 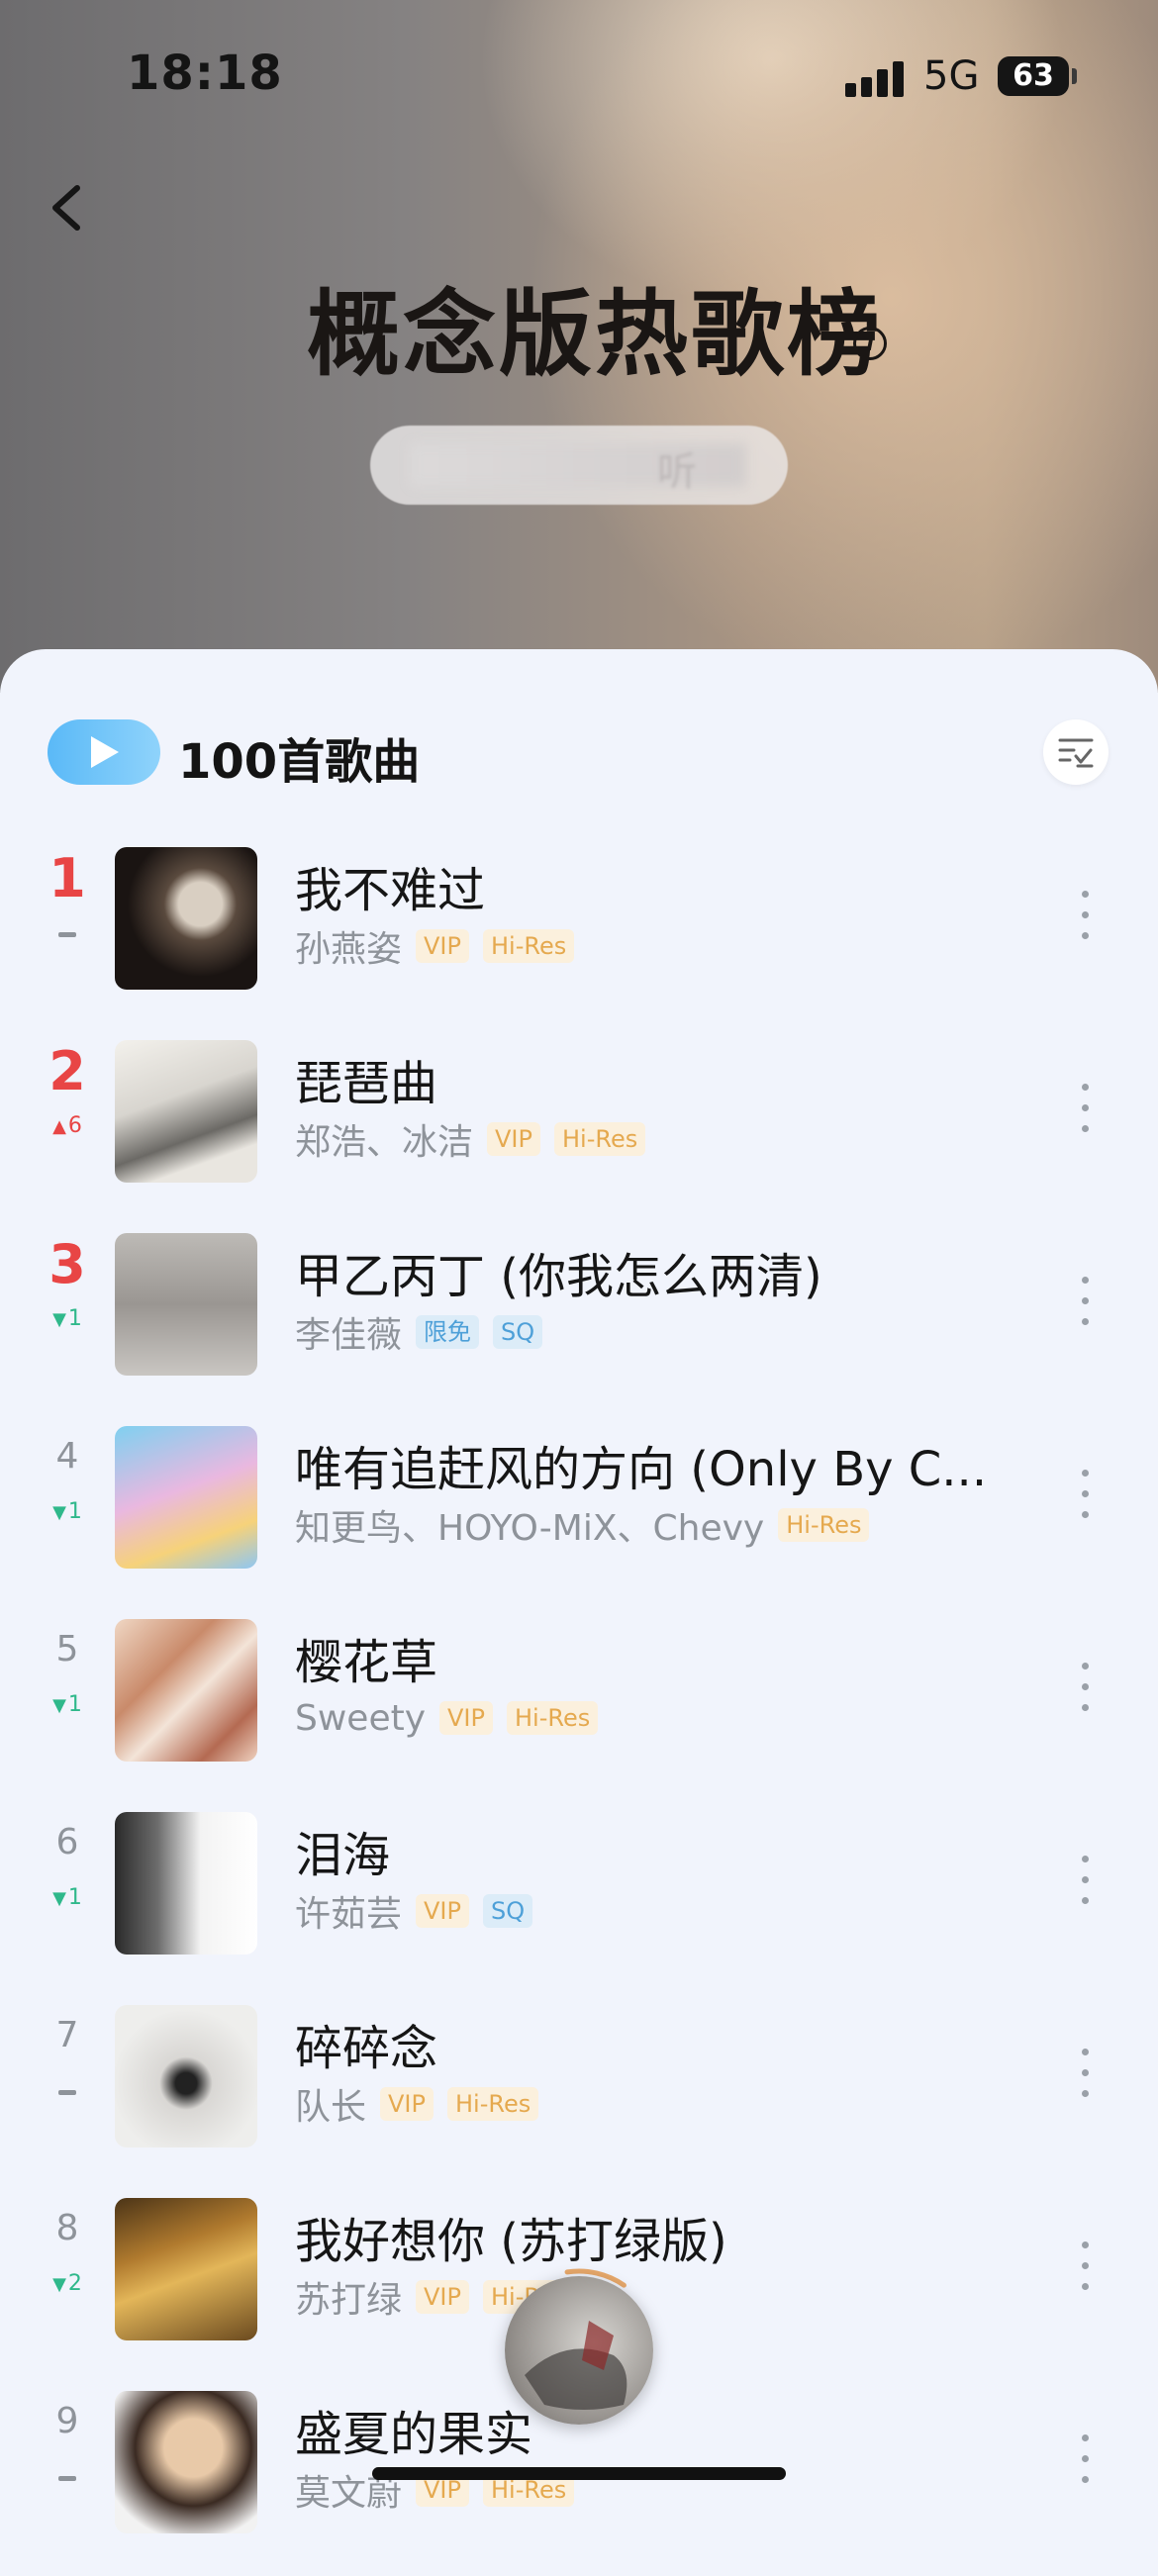 I want to click on song-rank: 6, so click(x=67, y=1842).